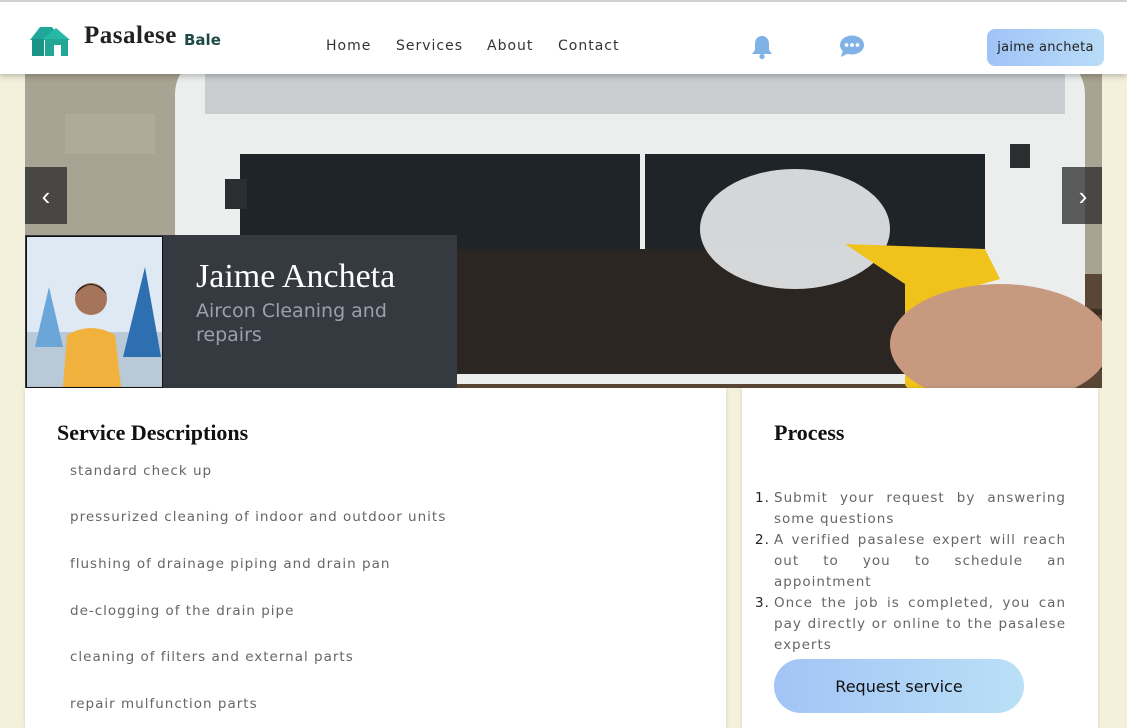  I want to click on brand-subtitle: Bale, so click(202, 40).